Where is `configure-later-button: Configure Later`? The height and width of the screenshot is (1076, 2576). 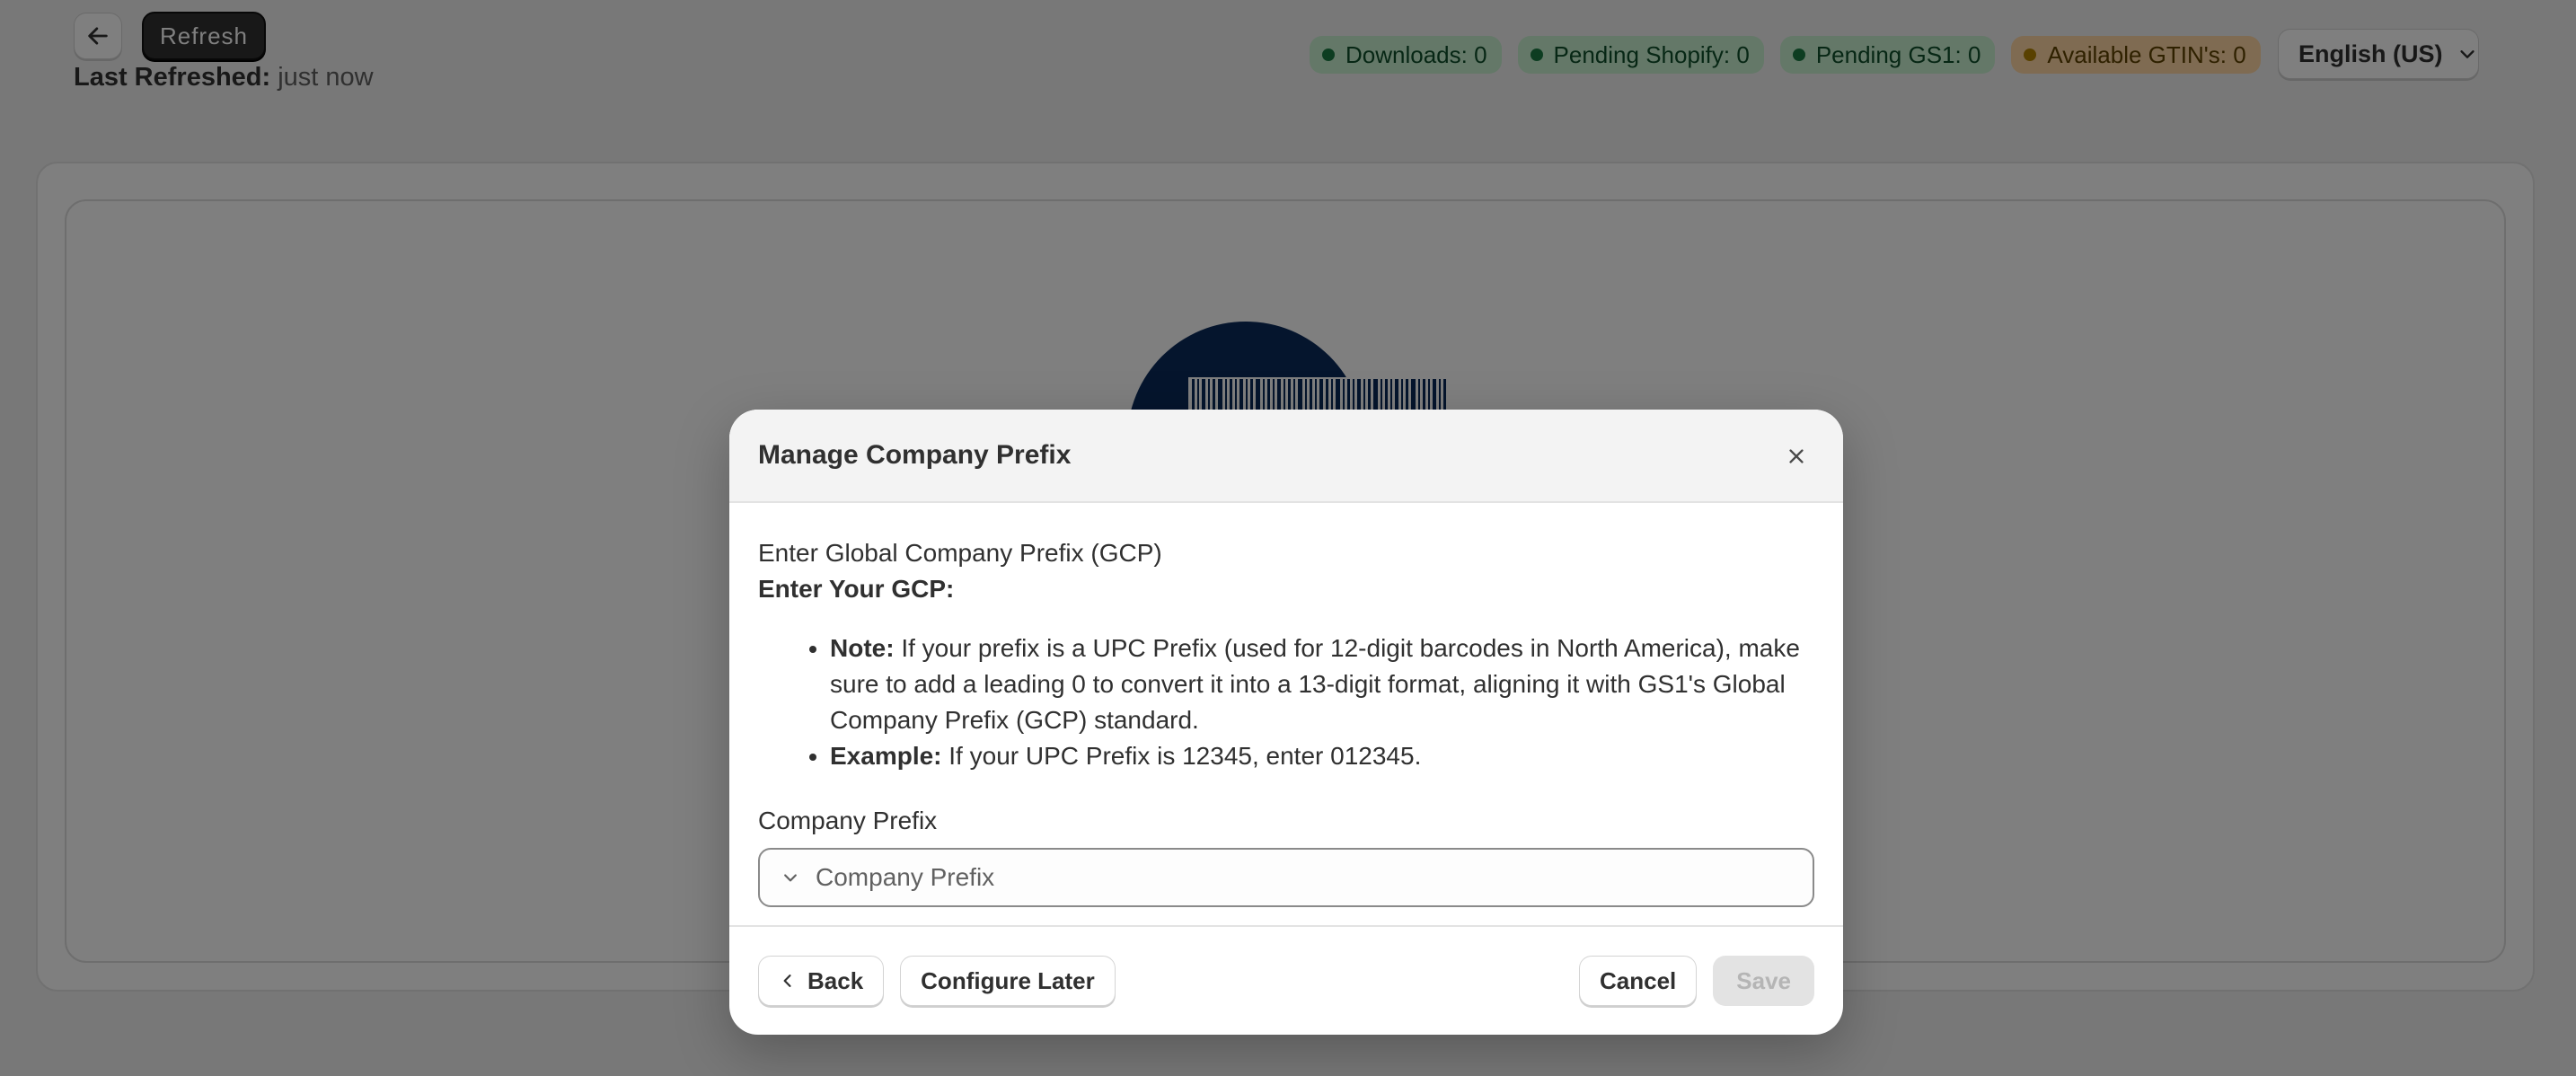
configure-later-button: Configure Later is located at coordinates (1008, 981).